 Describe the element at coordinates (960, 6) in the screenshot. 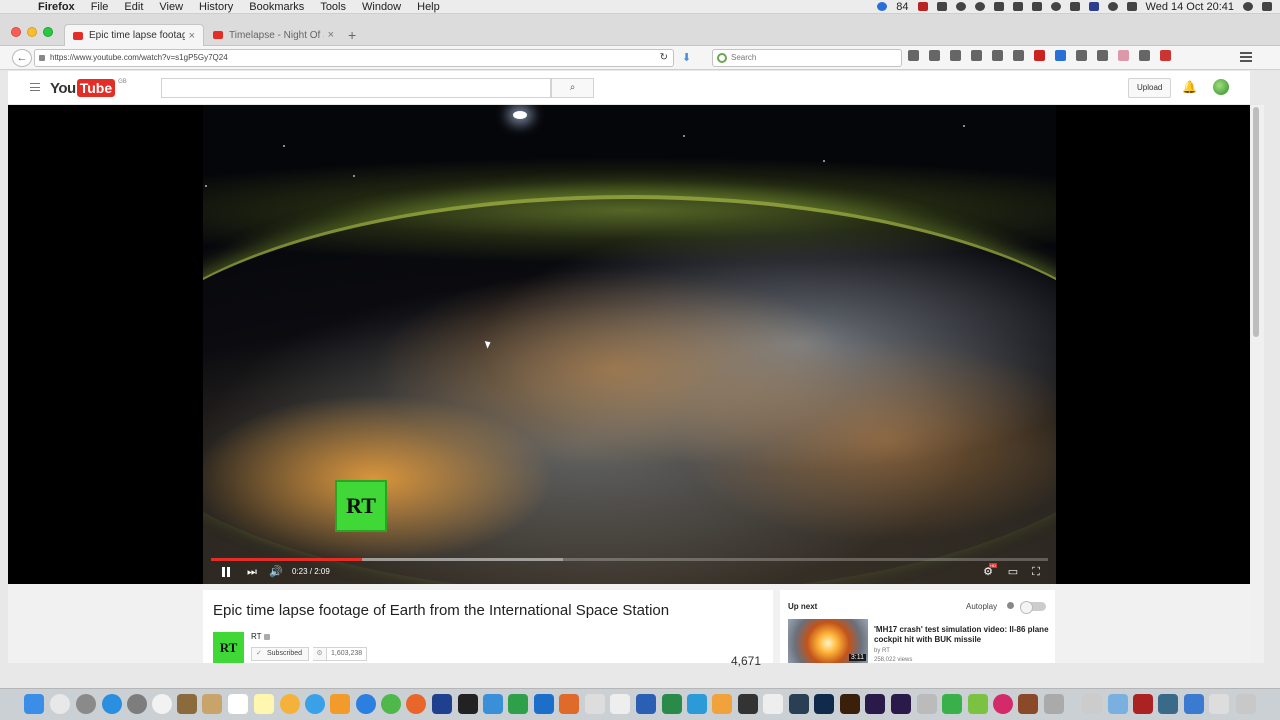

I see `info-icon` at that location.